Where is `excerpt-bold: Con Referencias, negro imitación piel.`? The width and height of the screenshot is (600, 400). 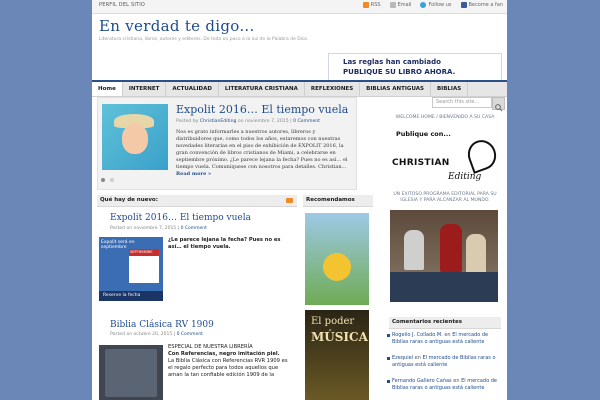 excerpt-bold: Con Referencias, negro imitación piel. is located at coordinates (224, 354).